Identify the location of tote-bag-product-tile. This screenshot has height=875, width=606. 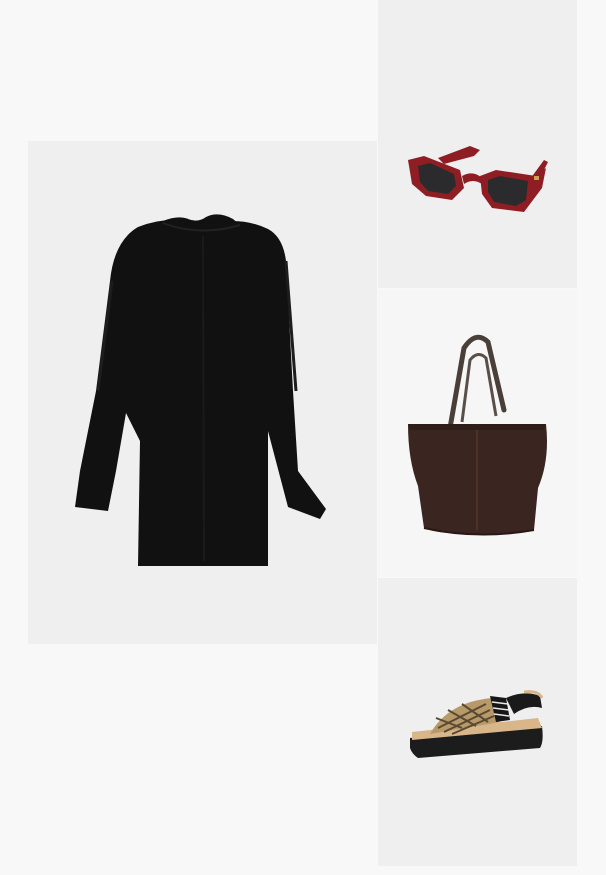
(477, 433).